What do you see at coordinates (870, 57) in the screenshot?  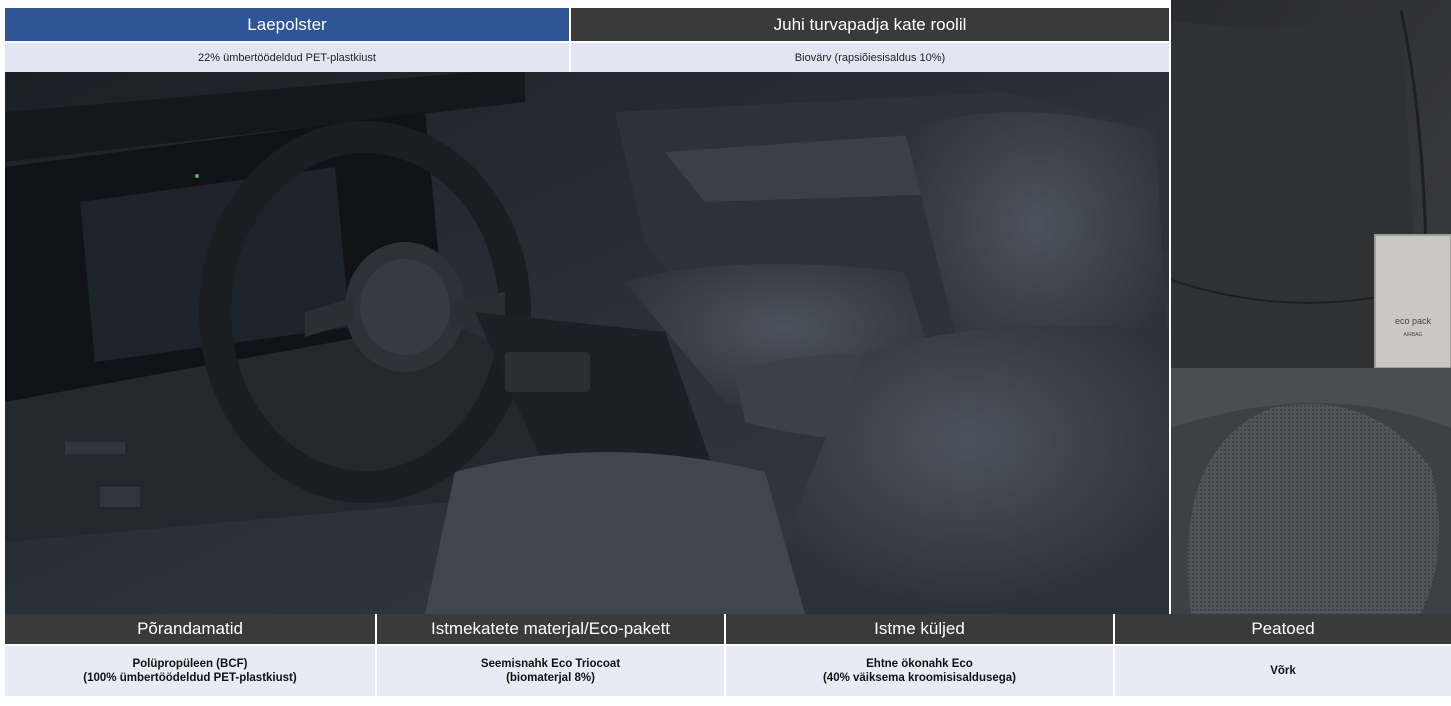 I see `subtitle-airbag-cover: Biovärv (rapsiõiesisaldus 10%)` at bounding box center [870, 57].